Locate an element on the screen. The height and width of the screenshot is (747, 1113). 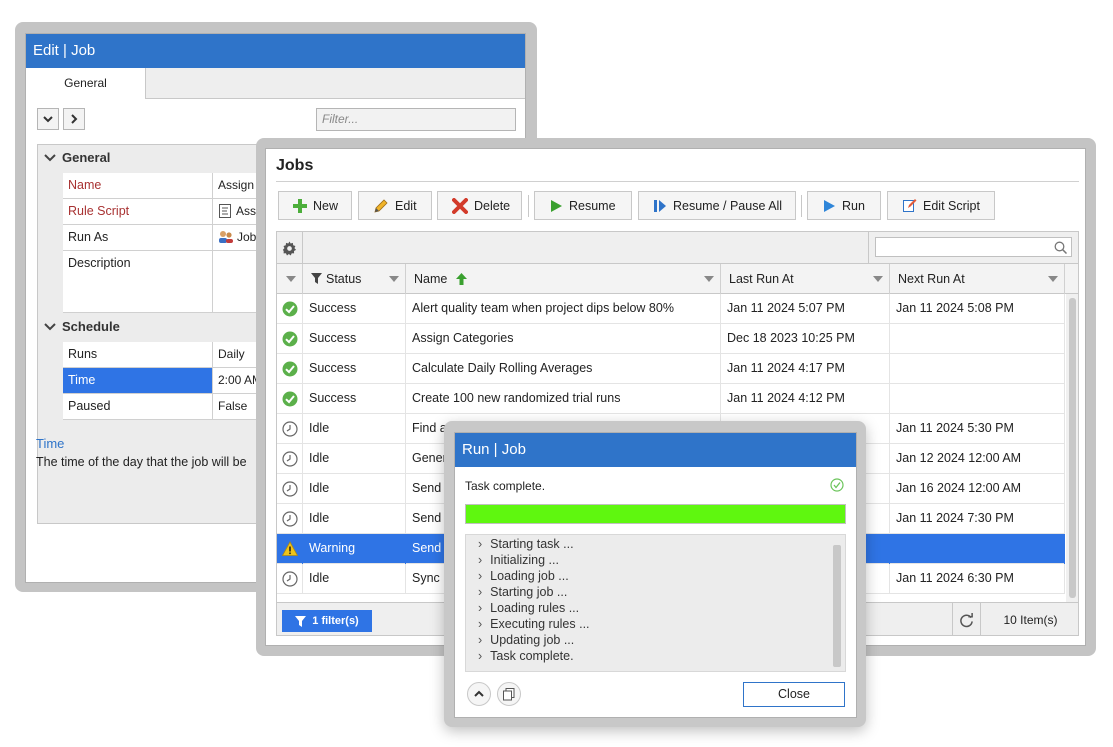
edit-script-icon is located at coordinates (910, 205).